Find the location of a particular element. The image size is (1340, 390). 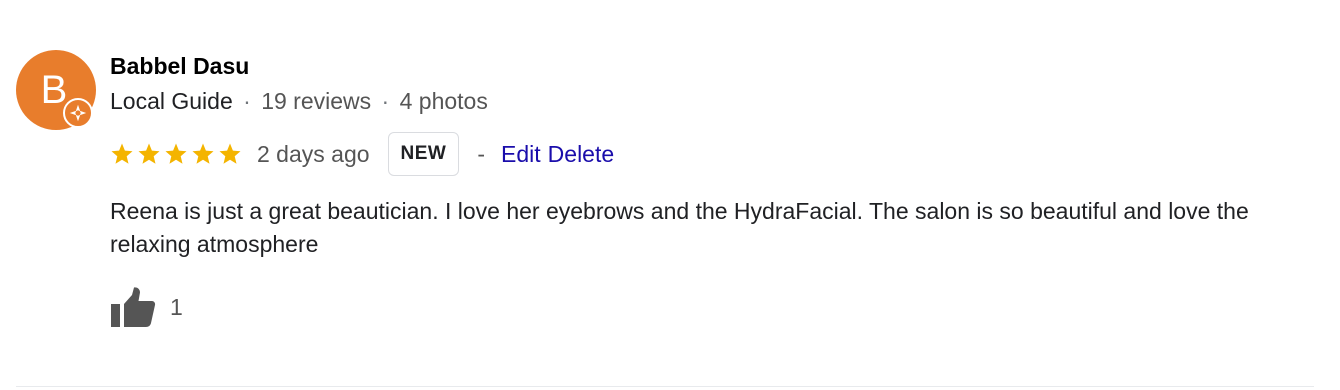

star-rating is located at coordinates (176, 154).